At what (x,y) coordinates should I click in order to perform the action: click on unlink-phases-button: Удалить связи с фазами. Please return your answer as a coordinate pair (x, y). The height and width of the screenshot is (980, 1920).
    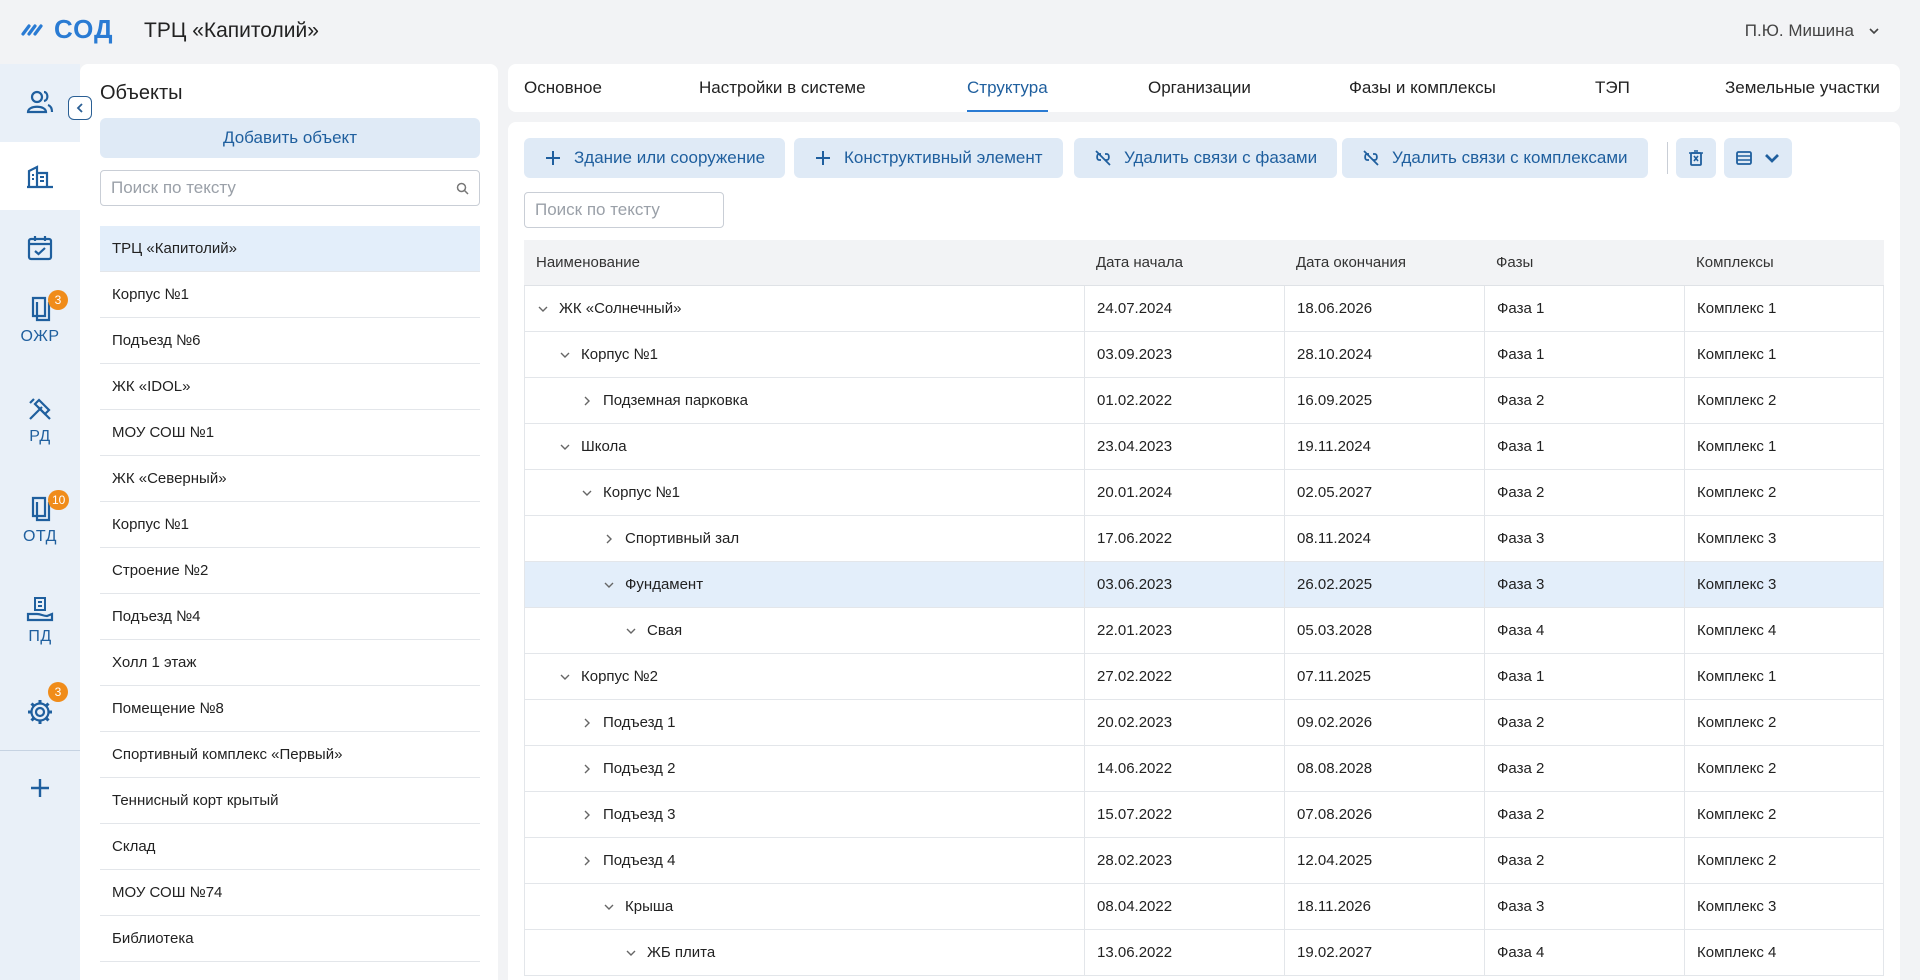
    Looking at the image, I should click on (1206, 158).